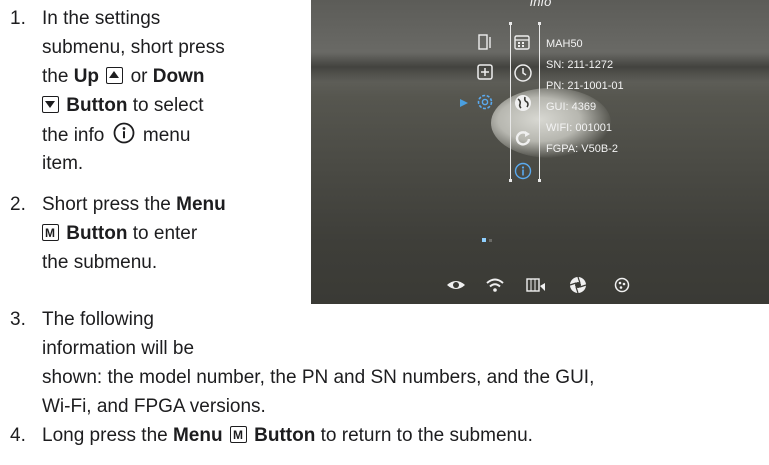 The image size is (769, 465). Describe the element at coordinates (523, 138) in the screenshot. I see `reset-icon` at that location.